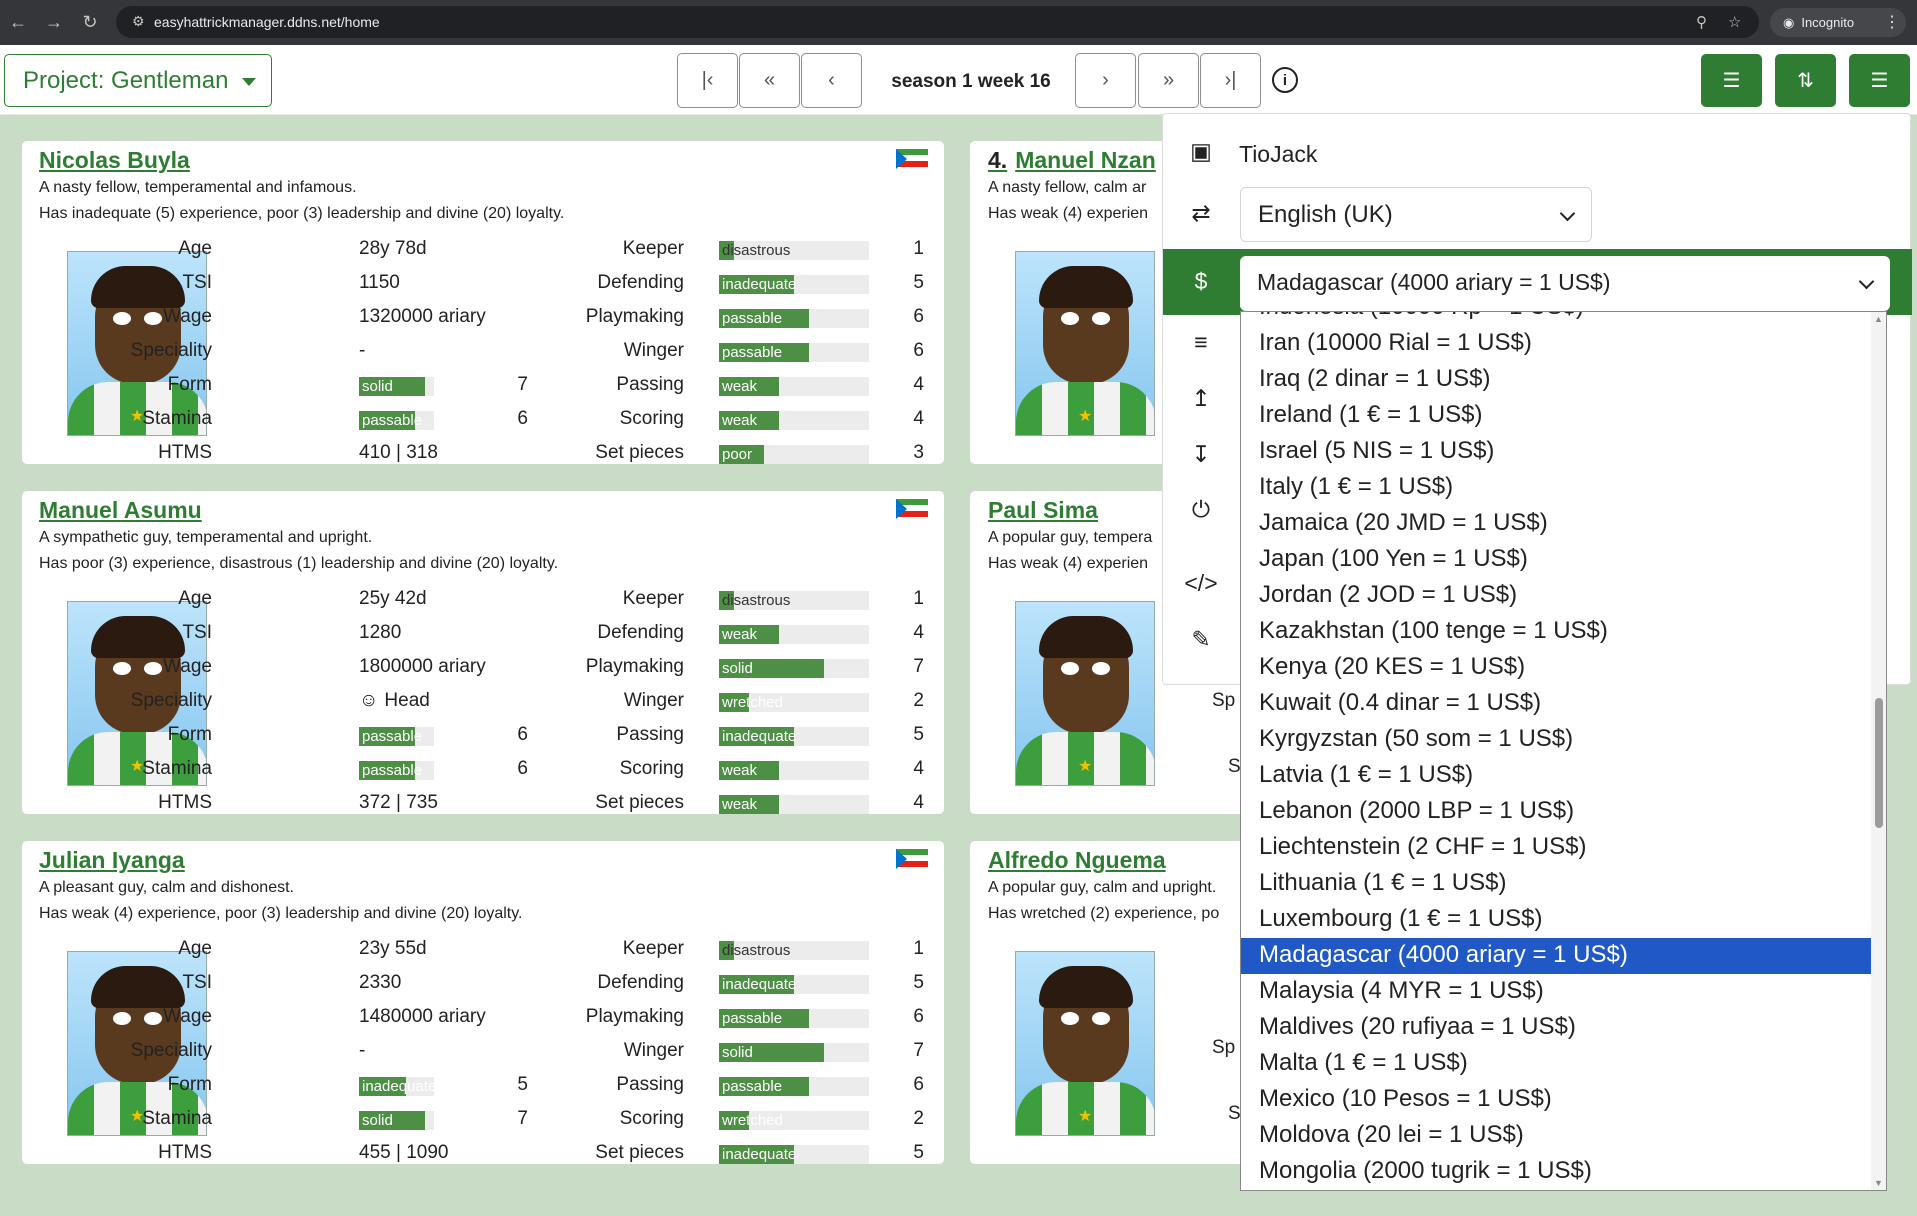 The height and width of the screenshot is (1216, 1917). I want to click on player-personality: A popular guy, tempera, so click(1070, 537).